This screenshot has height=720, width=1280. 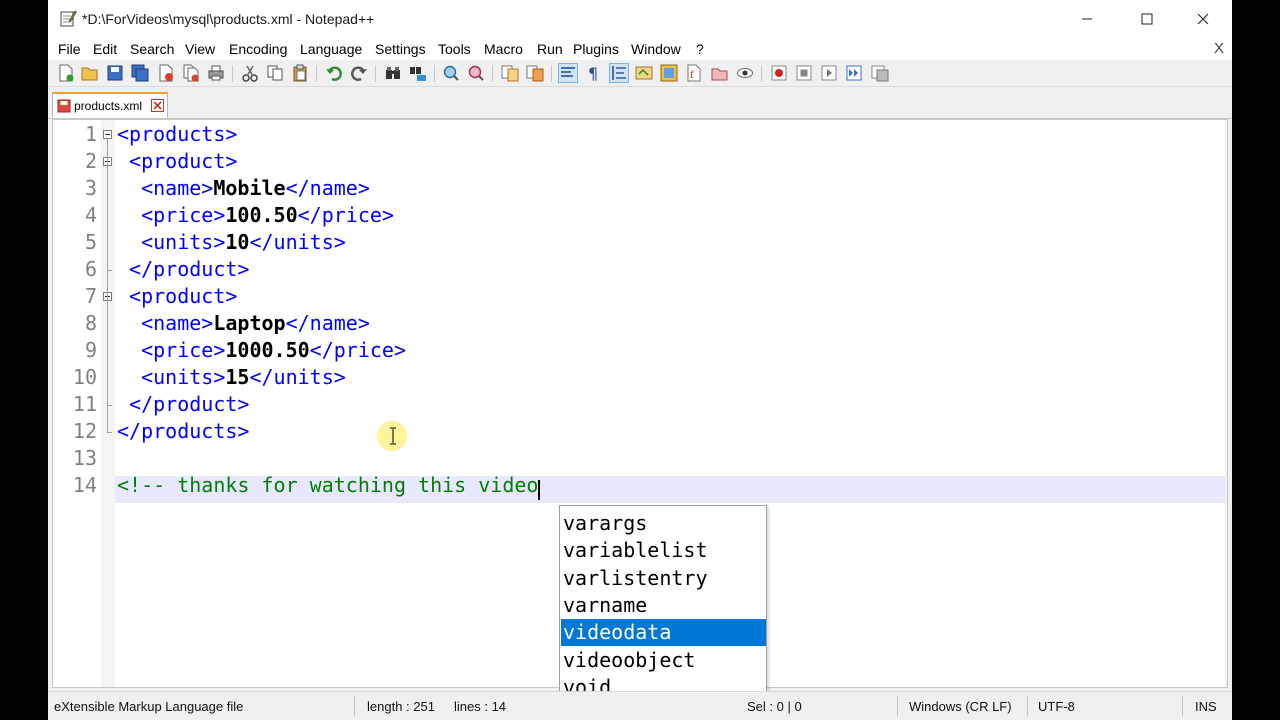 What do you see at coordinates (596, 49) in the screenshot?
I see `menu-plugins: Plugins` at bounding box center [596, 49].